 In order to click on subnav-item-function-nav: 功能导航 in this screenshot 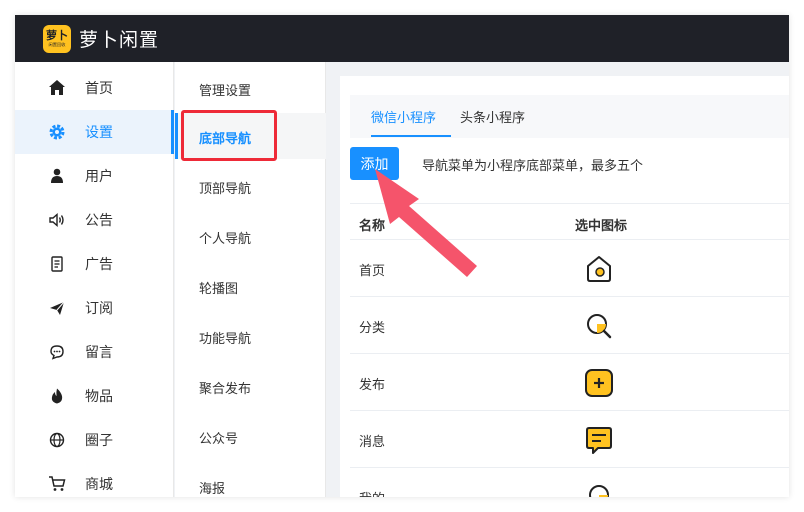, I will do `click(250, 336)`.